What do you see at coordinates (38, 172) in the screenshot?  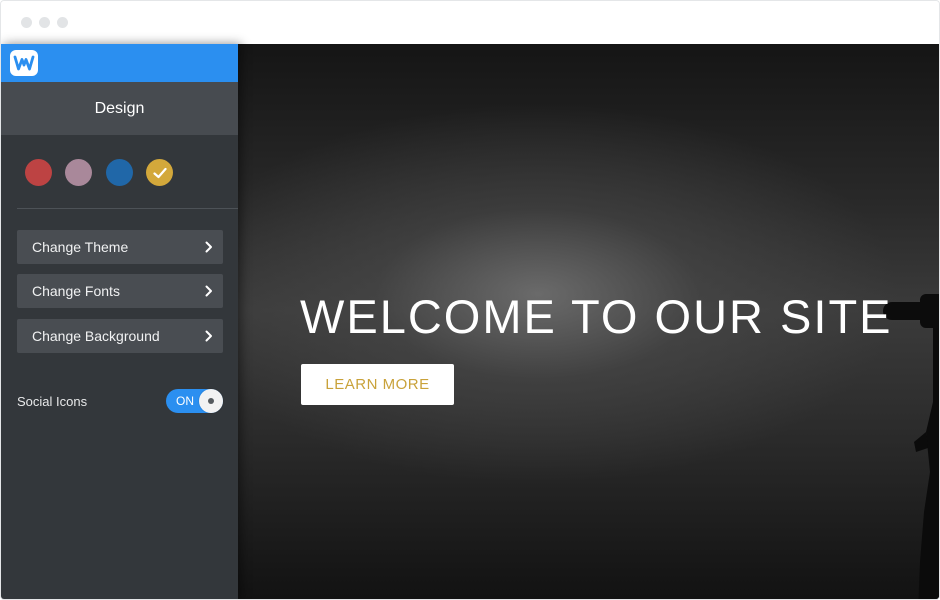 I see `color-swatch-red` at bounding box center [38, 172].